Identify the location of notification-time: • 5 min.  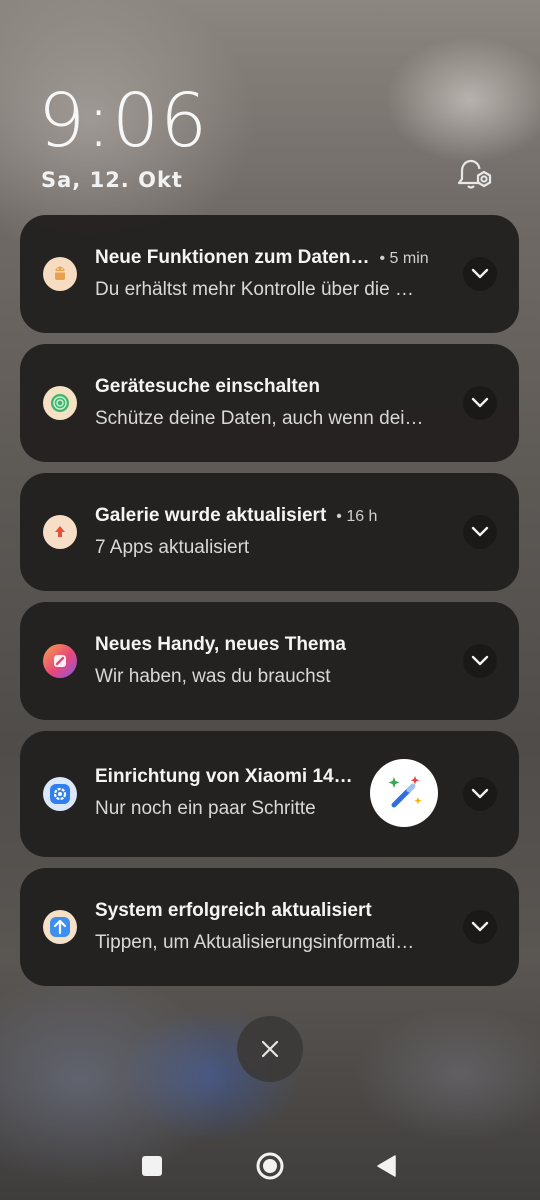
(404, 258).